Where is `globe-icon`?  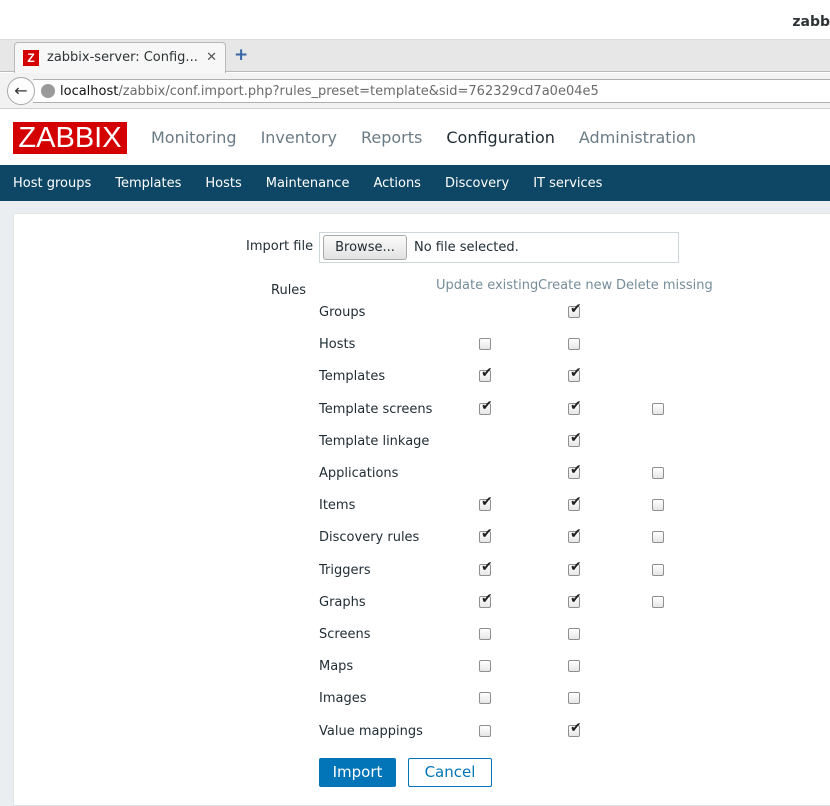 globe-icon is located at coordinates (48, 91).